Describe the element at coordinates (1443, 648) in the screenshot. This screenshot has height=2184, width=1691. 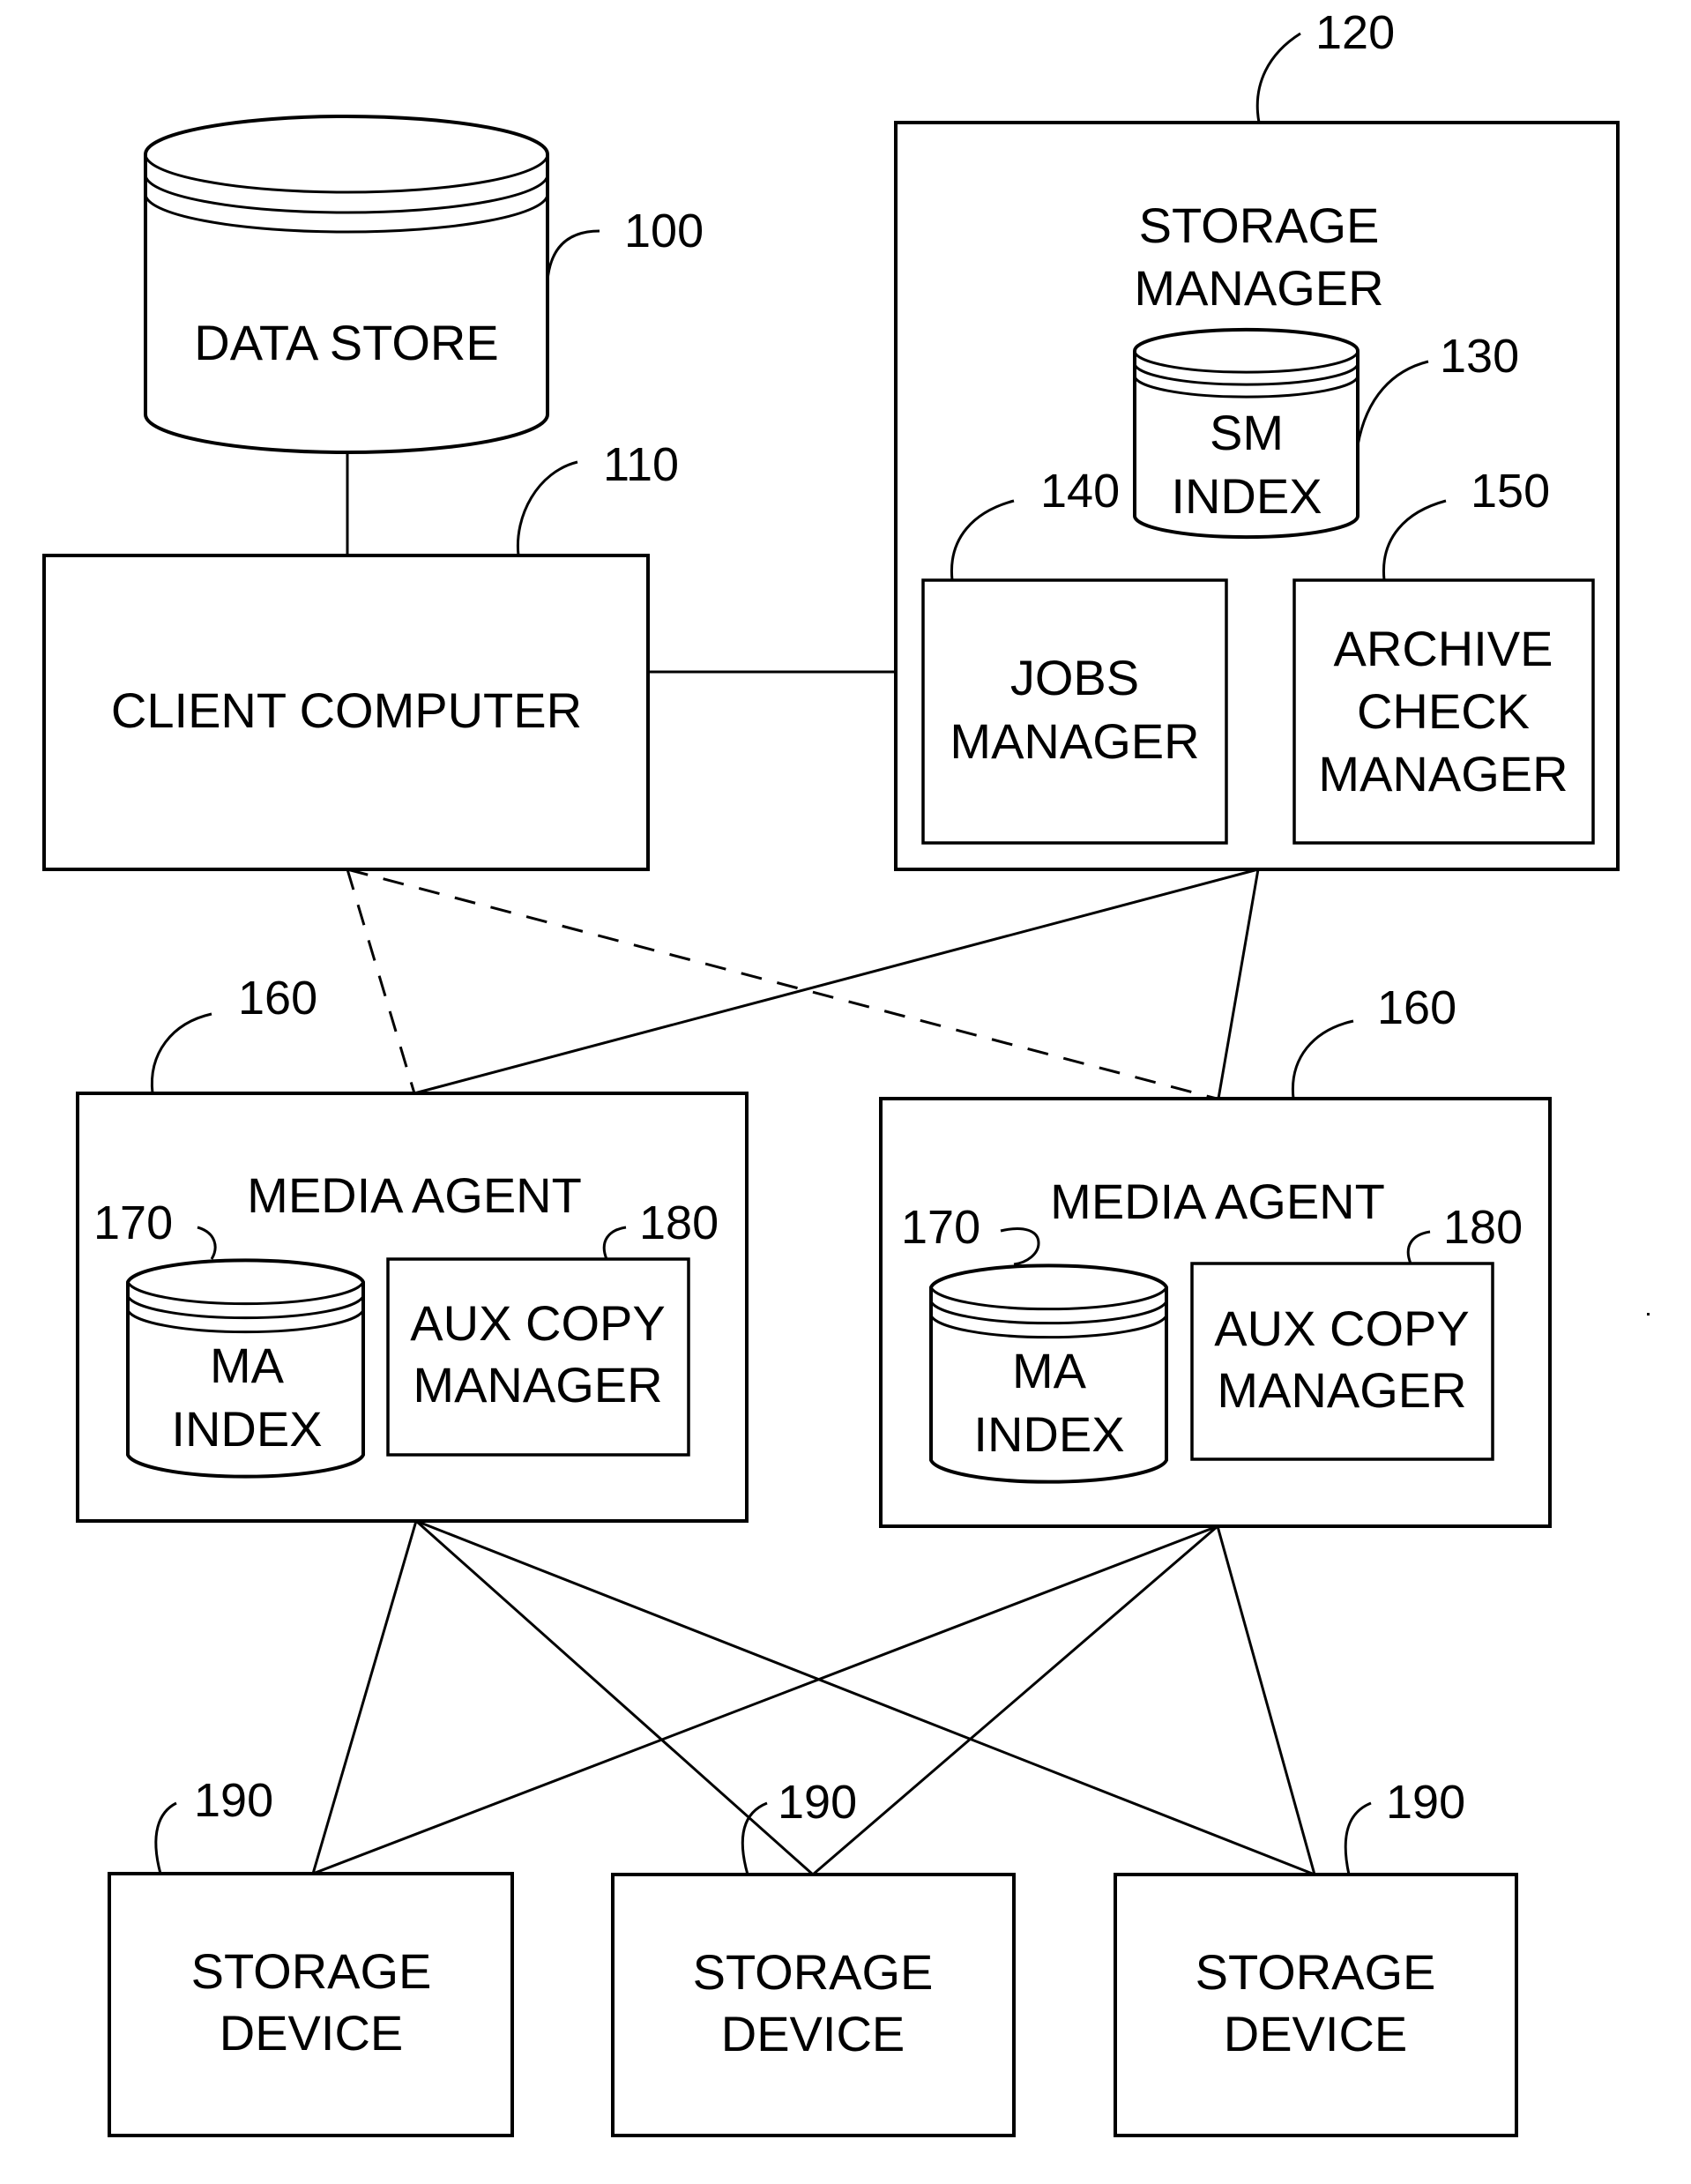
I see `archive-check-manager-label-line-1: ARCHIVE` at that location.